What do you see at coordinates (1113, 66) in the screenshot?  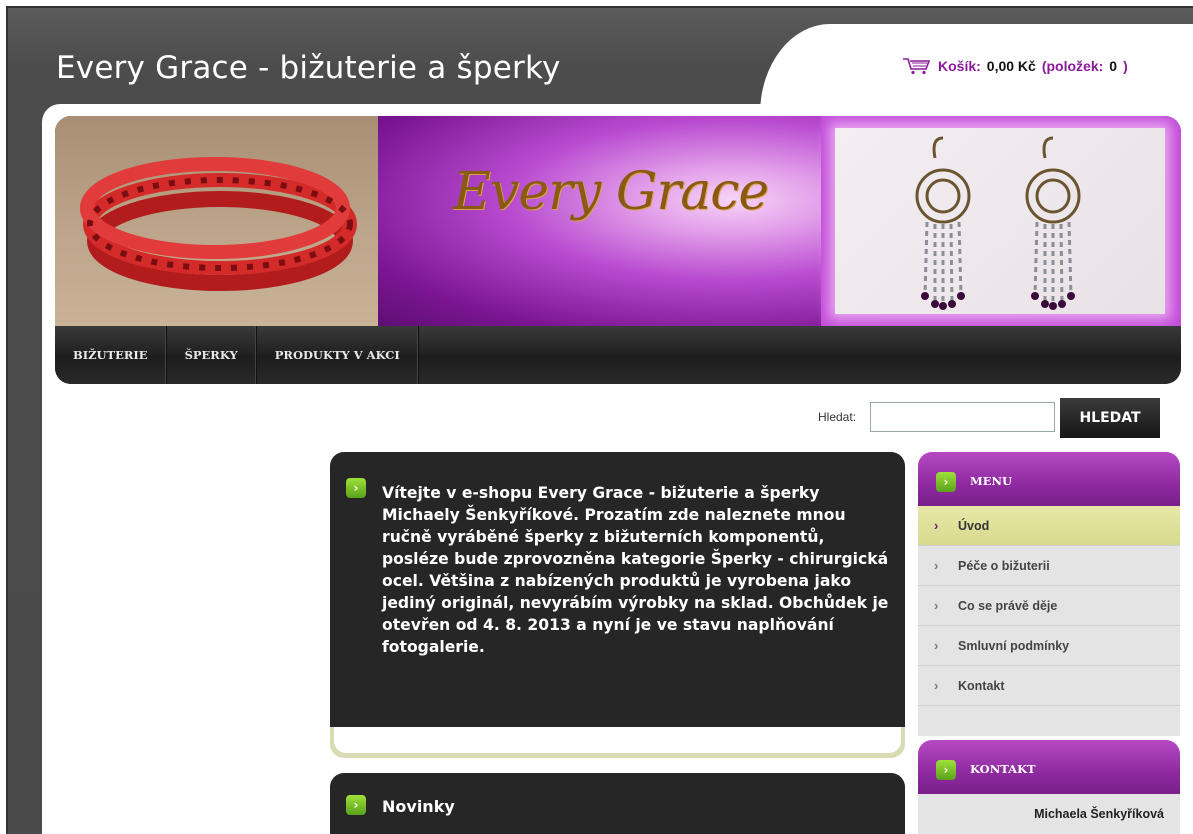 I see `cart-items-count: 0` at bounding box center [1113, 66].